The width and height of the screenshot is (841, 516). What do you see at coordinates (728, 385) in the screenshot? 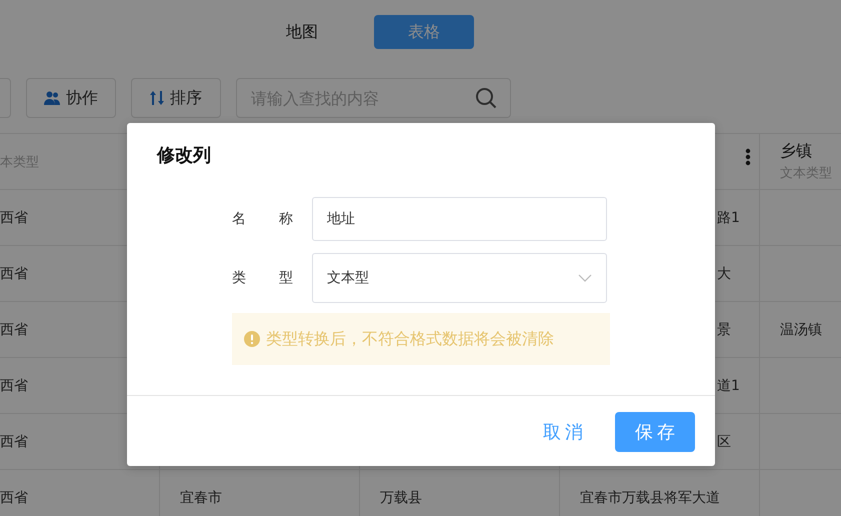
I see `table-cell: 道1` at bounding box center [728, 385].